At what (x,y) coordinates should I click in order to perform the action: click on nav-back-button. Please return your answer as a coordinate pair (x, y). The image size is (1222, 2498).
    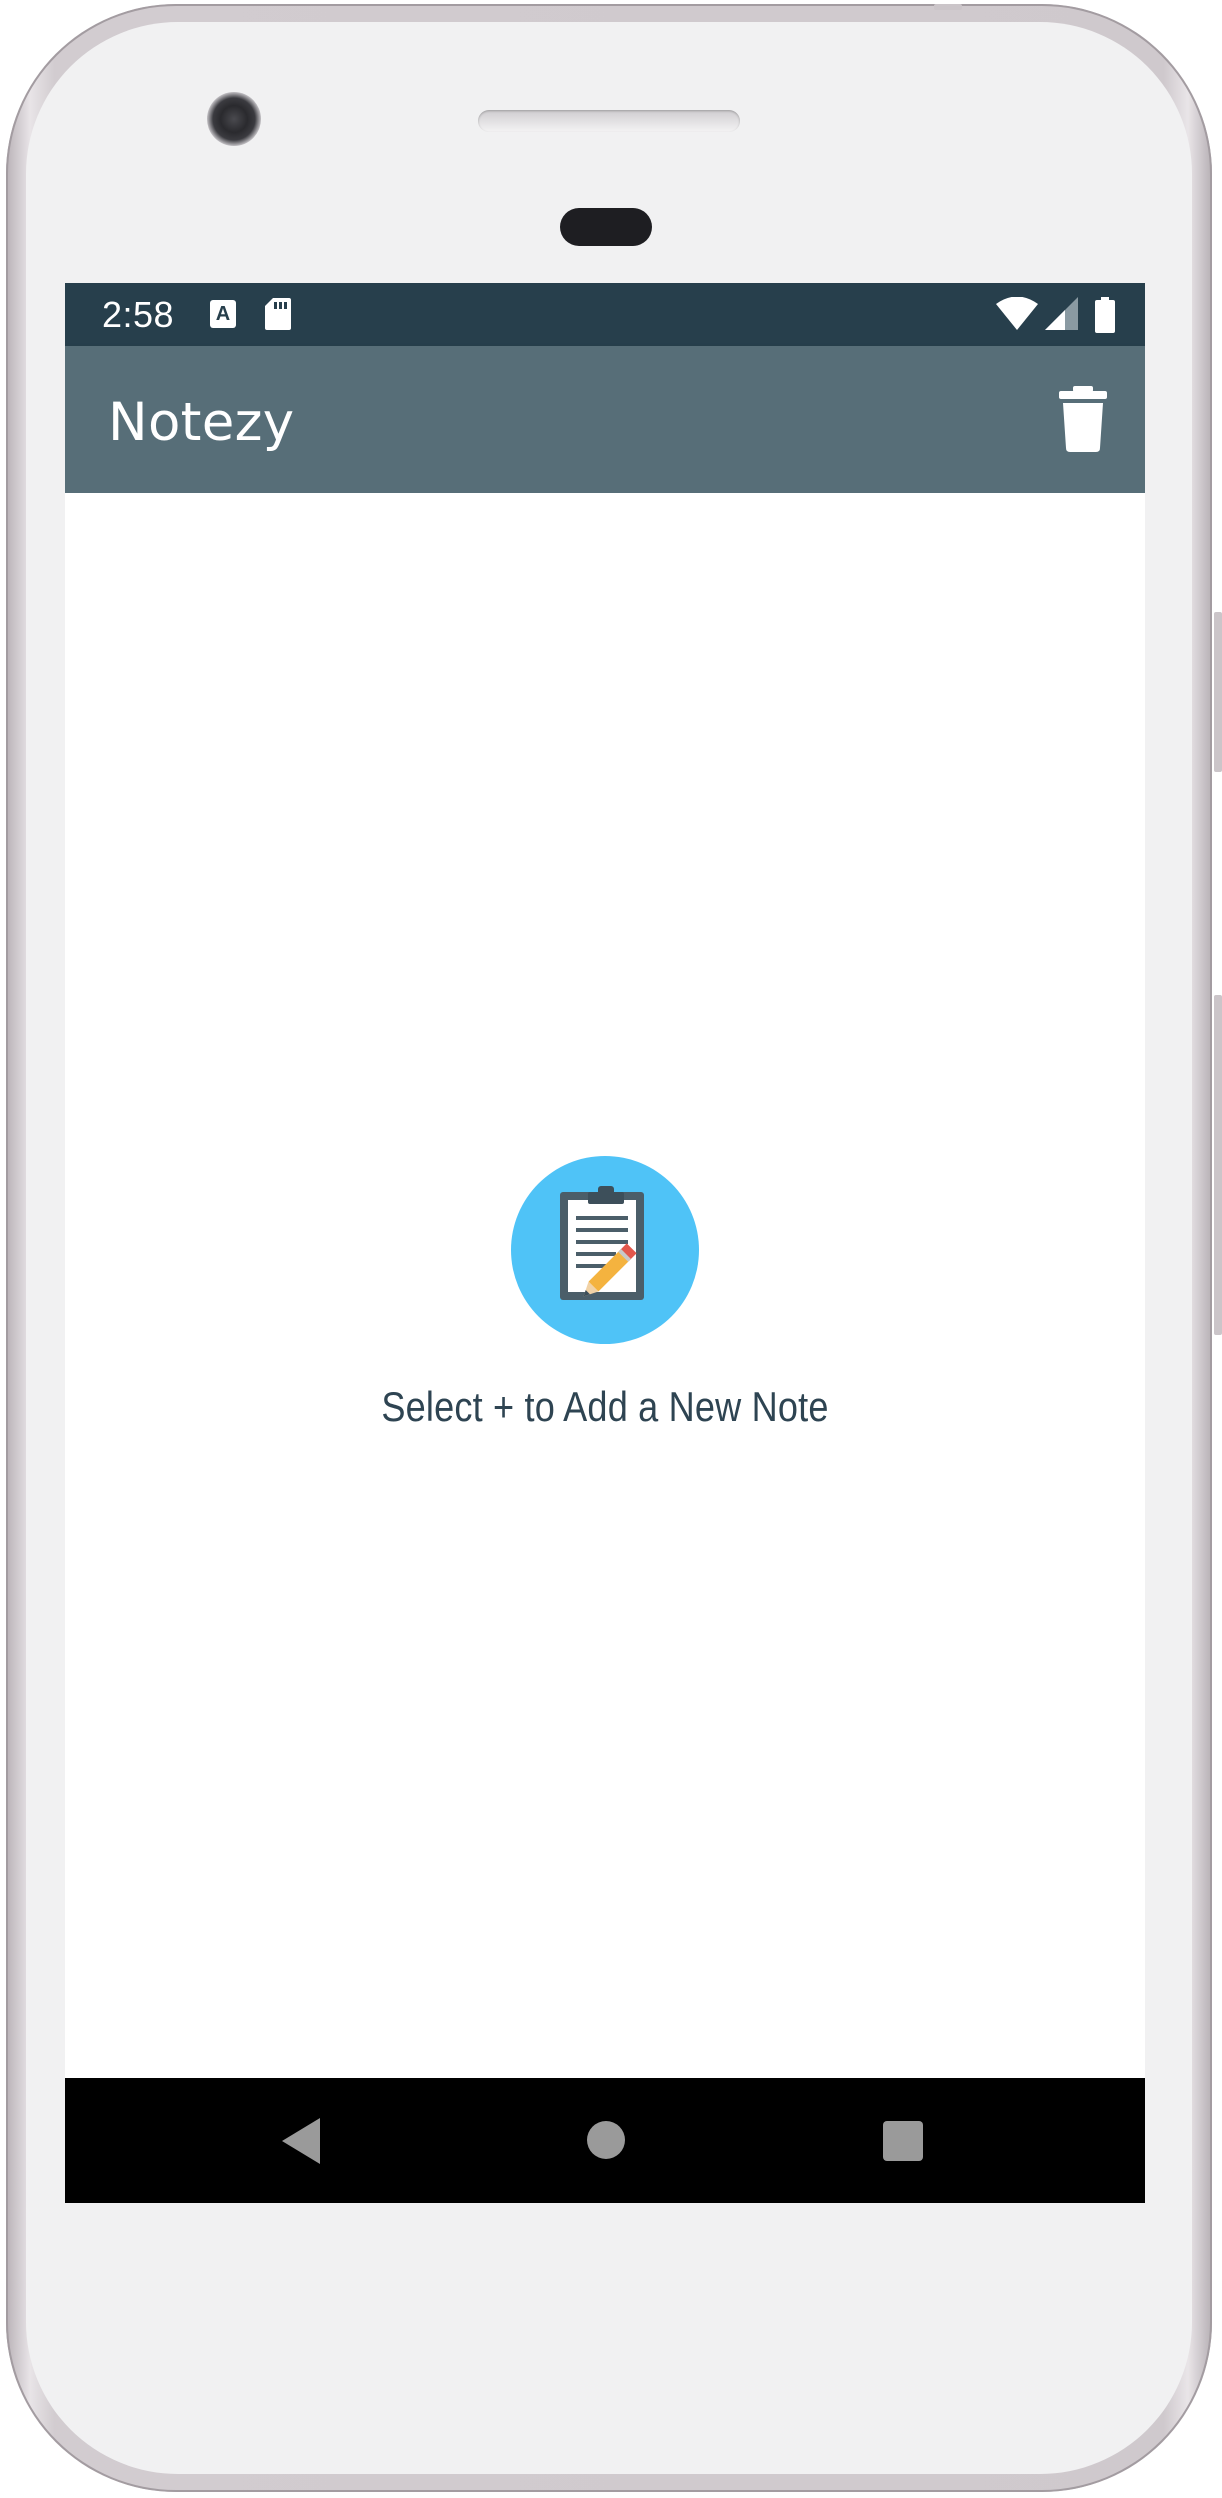
    Looking at the image, I should click on (302, 2143).